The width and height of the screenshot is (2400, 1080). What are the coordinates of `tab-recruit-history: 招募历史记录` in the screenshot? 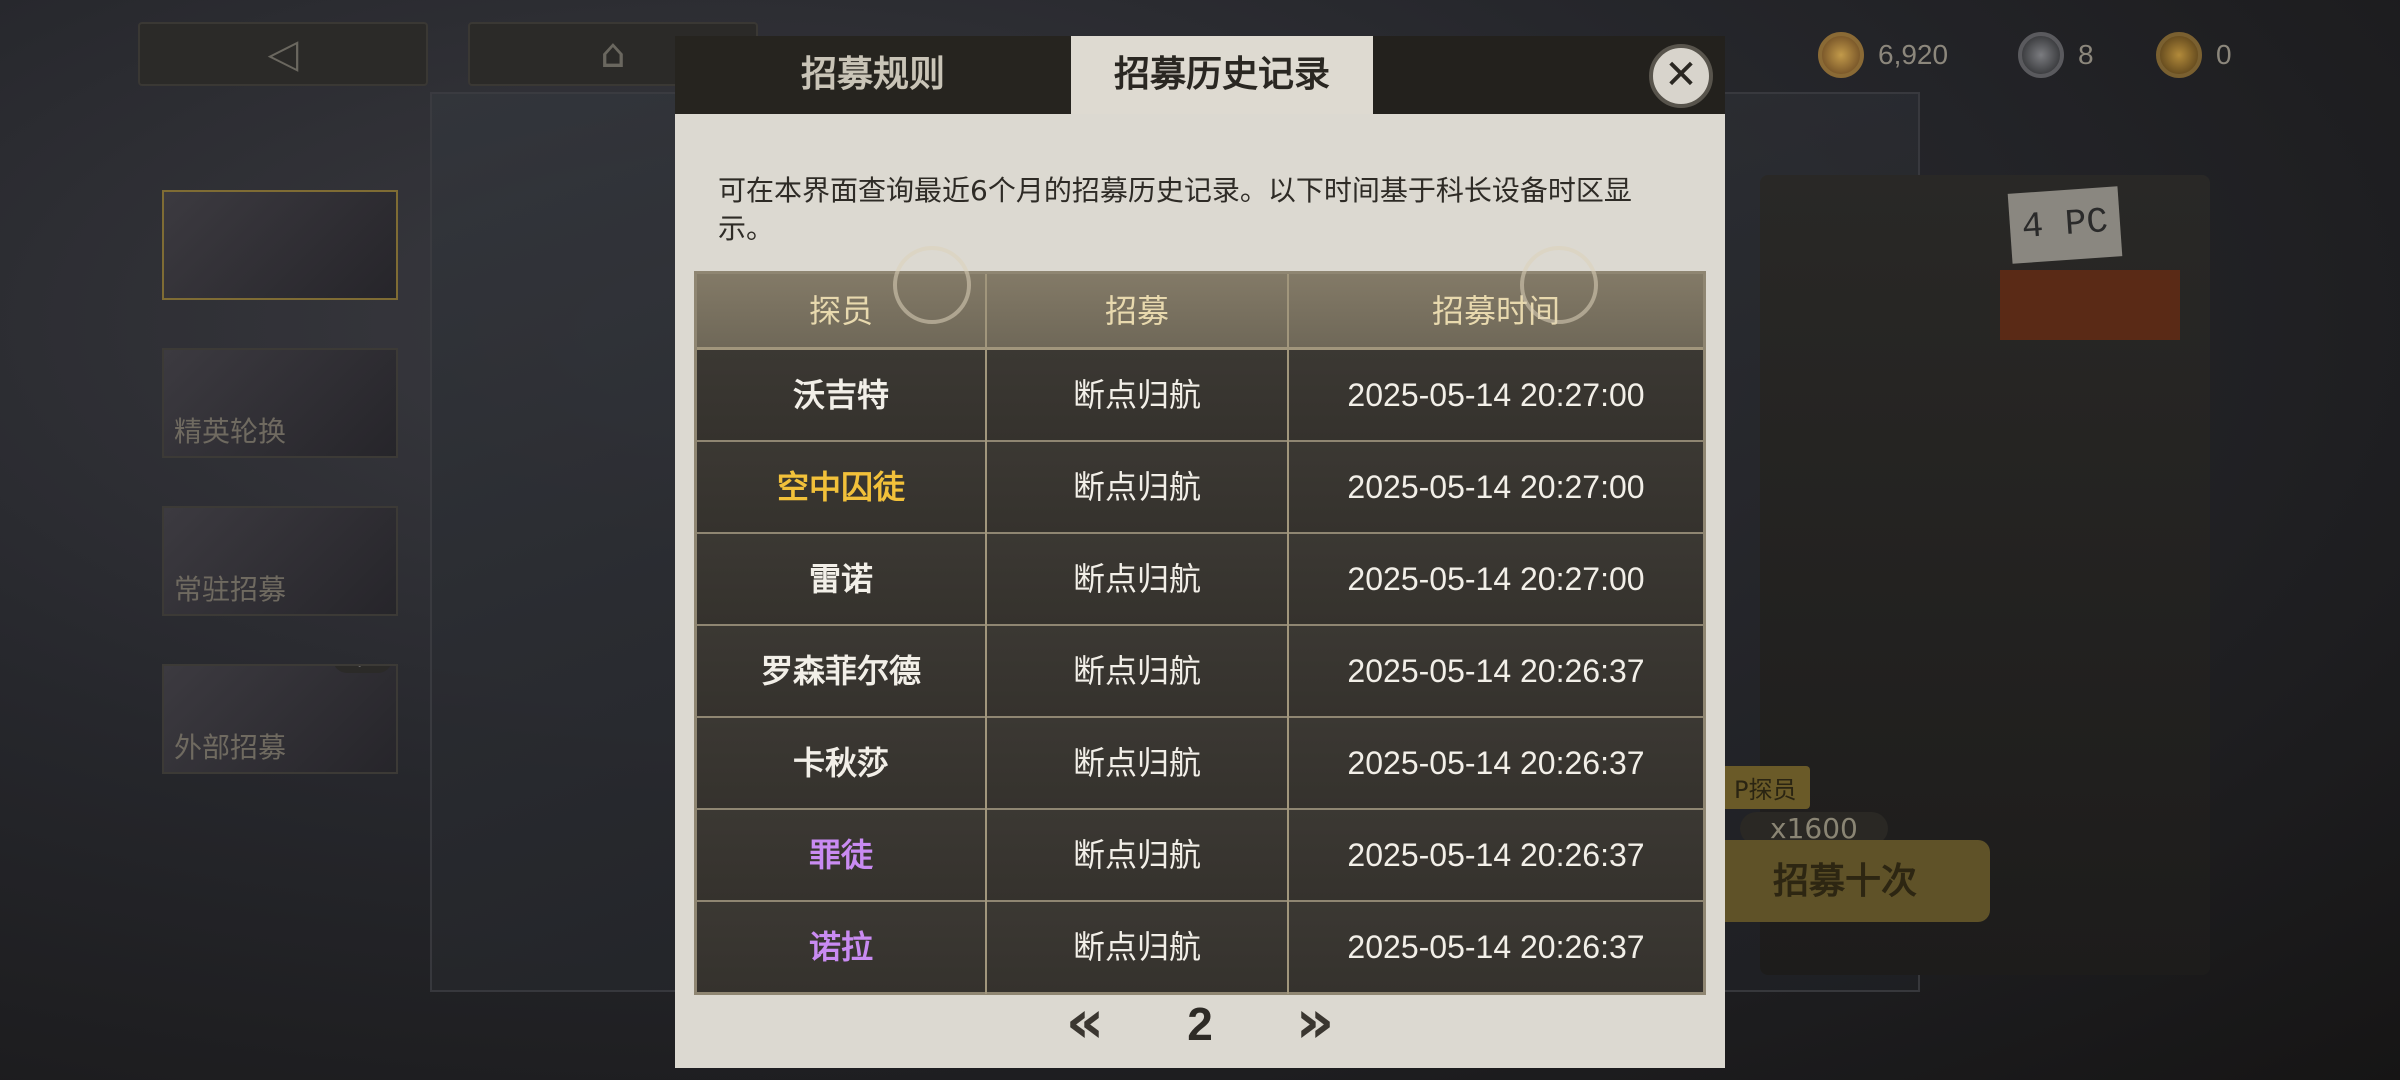 It's located at (1222, 75).